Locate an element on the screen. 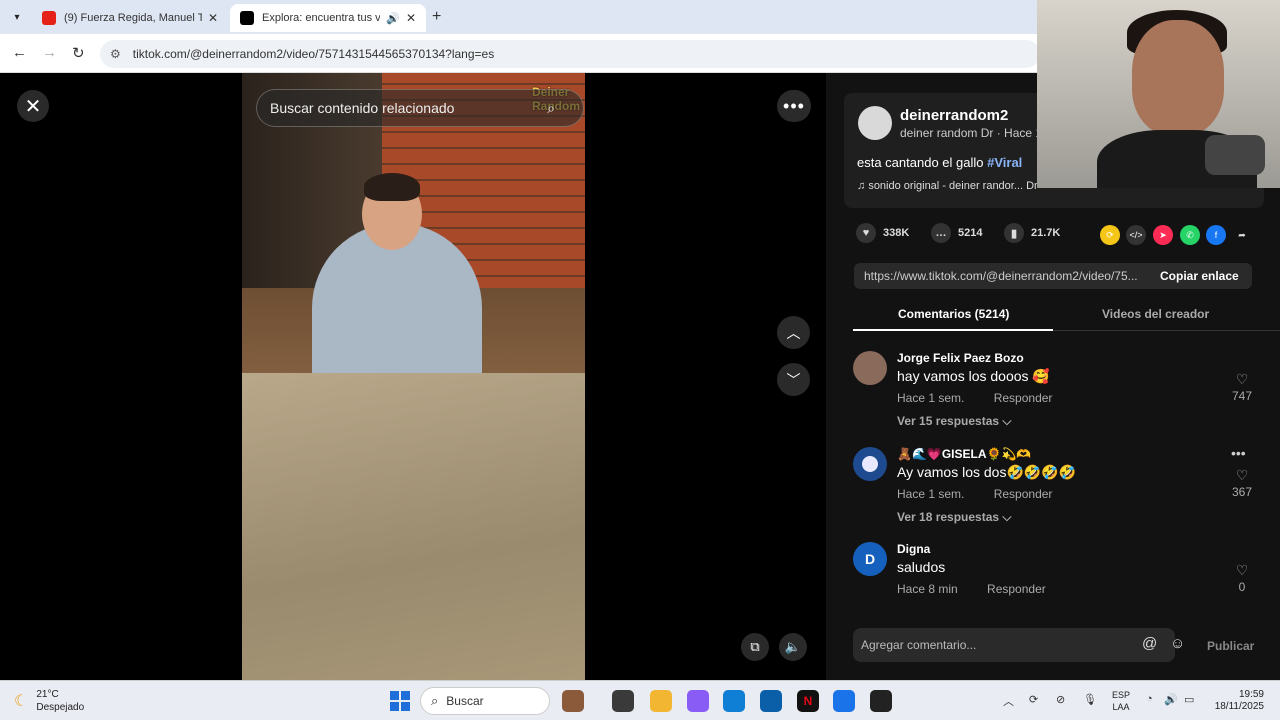 The height and width of the screenshot is (720, 1280). repost-icon: ⟳ is located at coordinates (1110, 235).